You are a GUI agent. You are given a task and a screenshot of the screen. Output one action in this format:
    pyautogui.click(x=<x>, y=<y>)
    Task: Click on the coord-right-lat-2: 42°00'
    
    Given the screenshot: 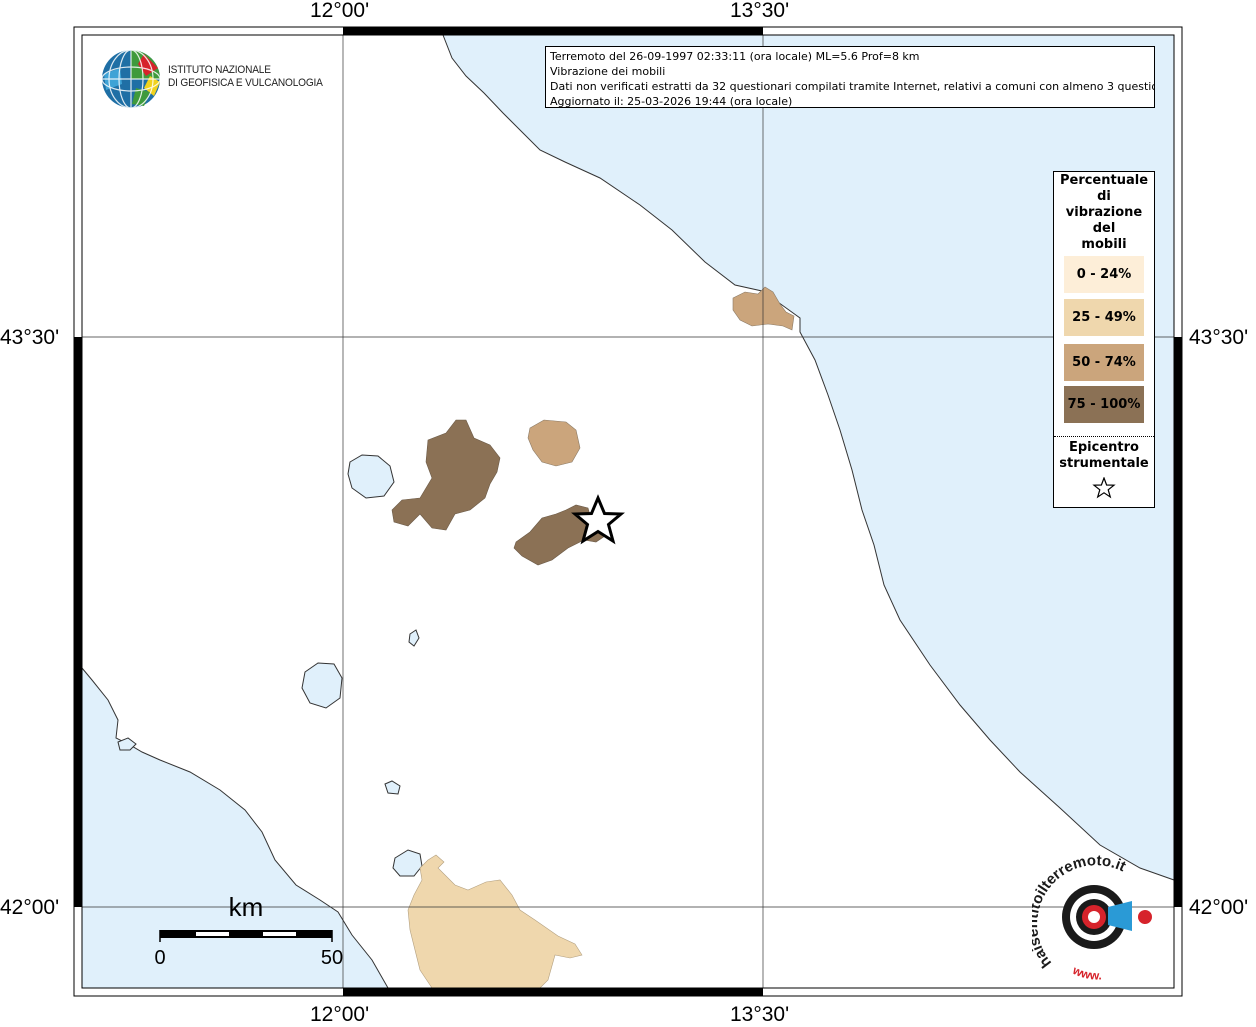 What is the action you would take?
    pyautogui.click(x=1219, y=907)
    